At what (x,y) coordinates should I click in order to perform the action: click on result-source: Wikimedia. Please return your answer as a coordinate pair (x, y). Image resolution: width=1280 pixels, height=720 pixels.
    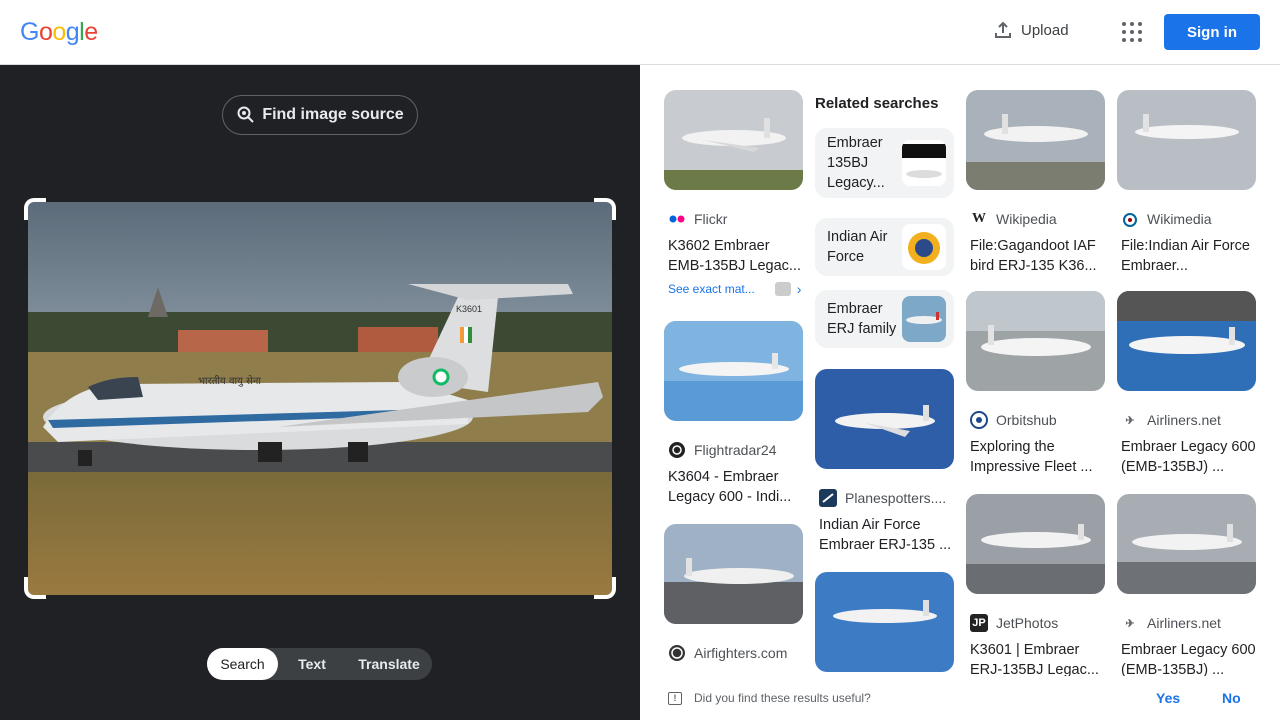
    Looking at the image, I should click on (1186, 219).